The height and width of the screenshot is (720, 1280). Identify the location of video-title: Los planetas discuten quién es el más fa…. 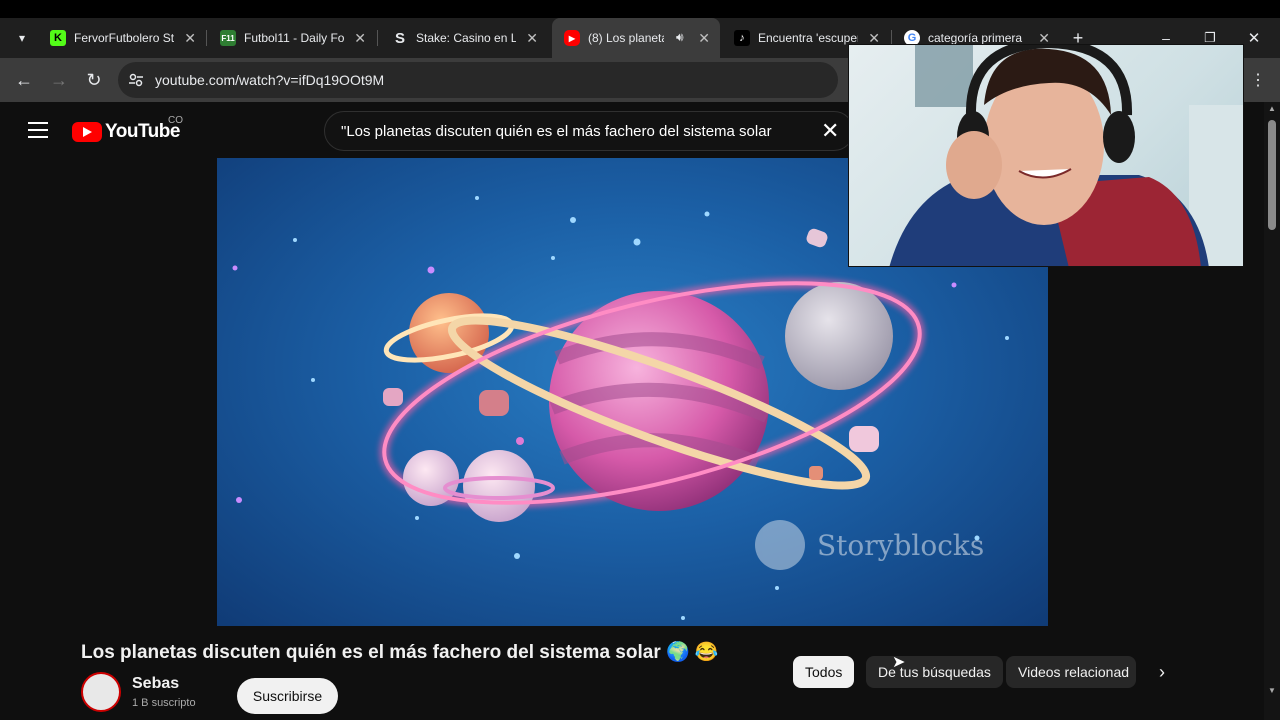
(400, 652).